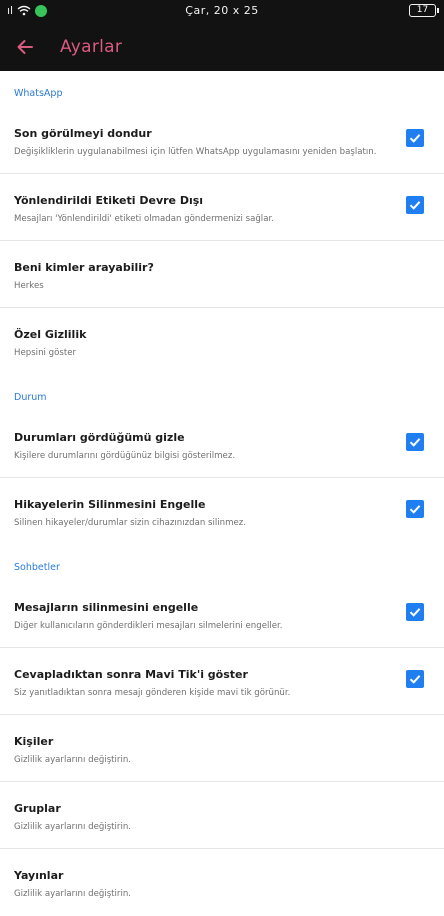  Describe the element at coordinates (34, 741) in the screenshot. I see `setting-title: Kişiler` at that location.